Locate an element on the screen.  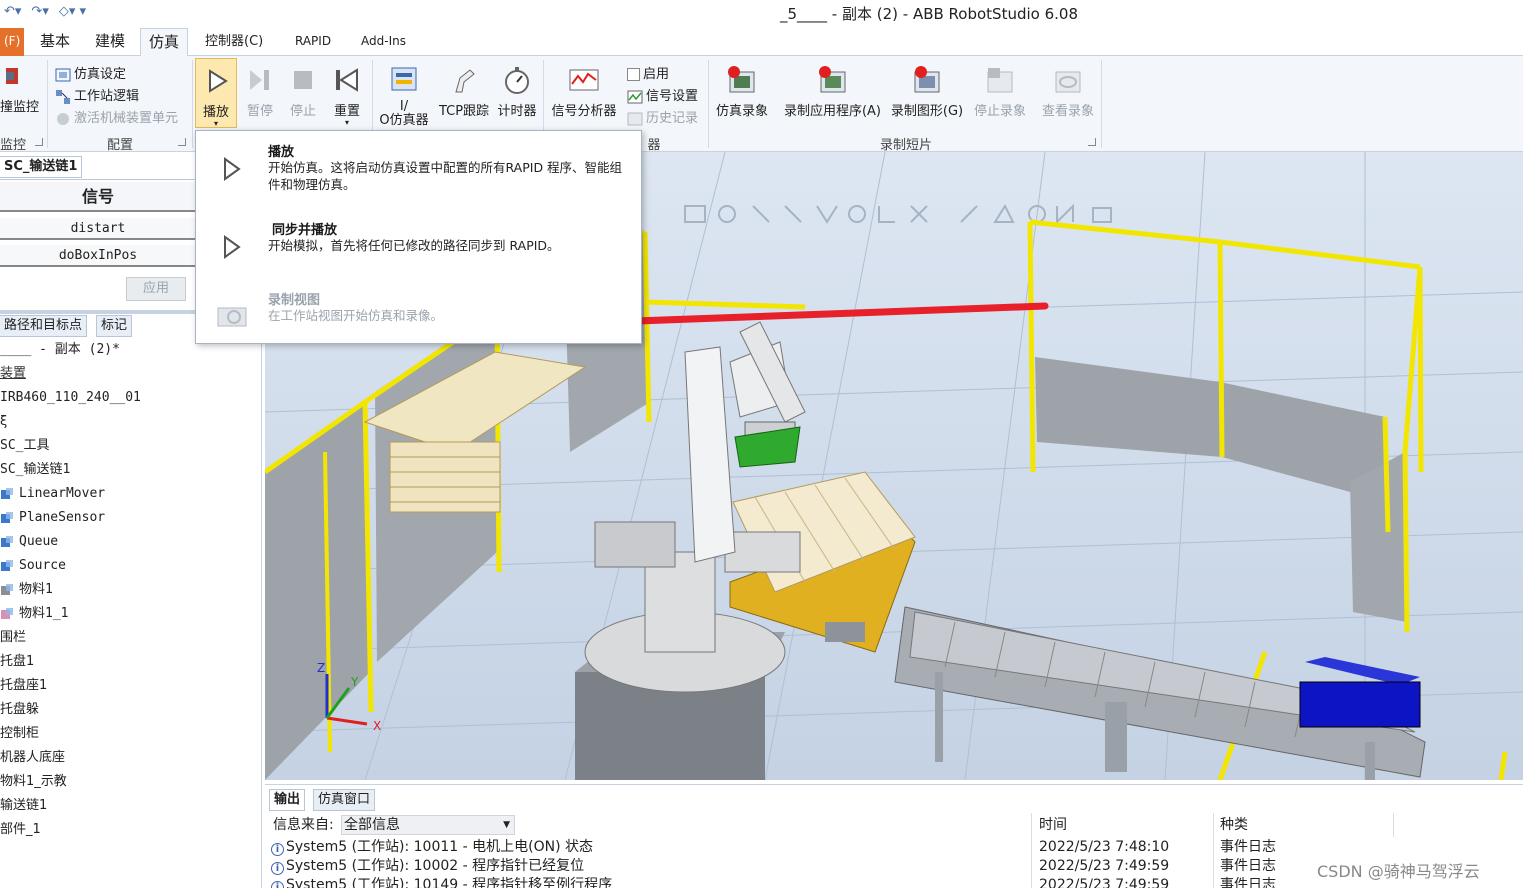
signal-setup-button: 信号设置 is located at coordinates (662, 96).